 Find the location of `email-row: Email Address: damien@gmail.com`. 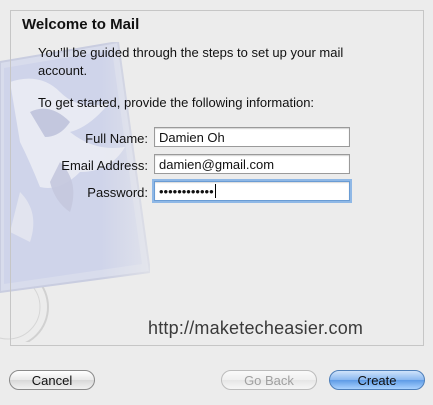

email-row: Email Address: damien@gmail.com is located at coordinates (216, 165).